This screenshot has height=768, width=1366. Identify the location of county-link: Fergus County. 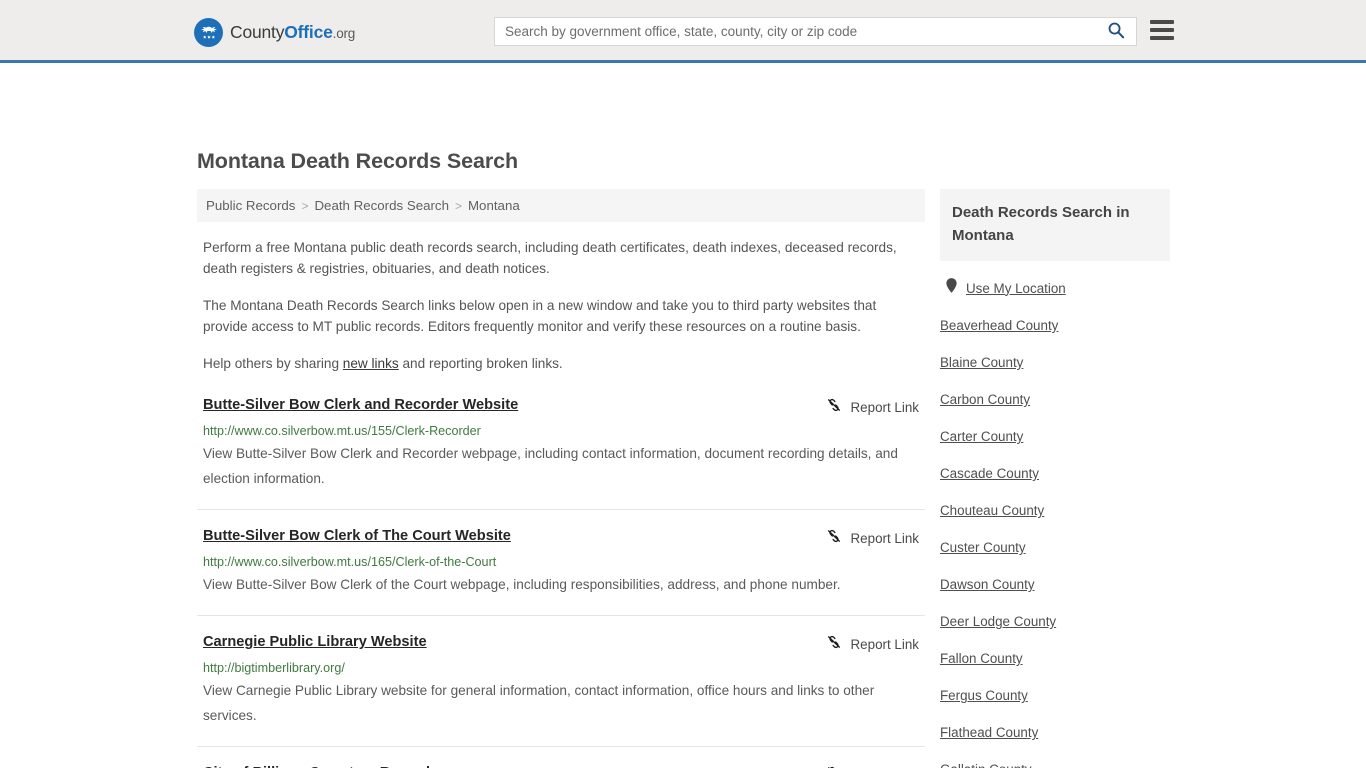
(984, 695).